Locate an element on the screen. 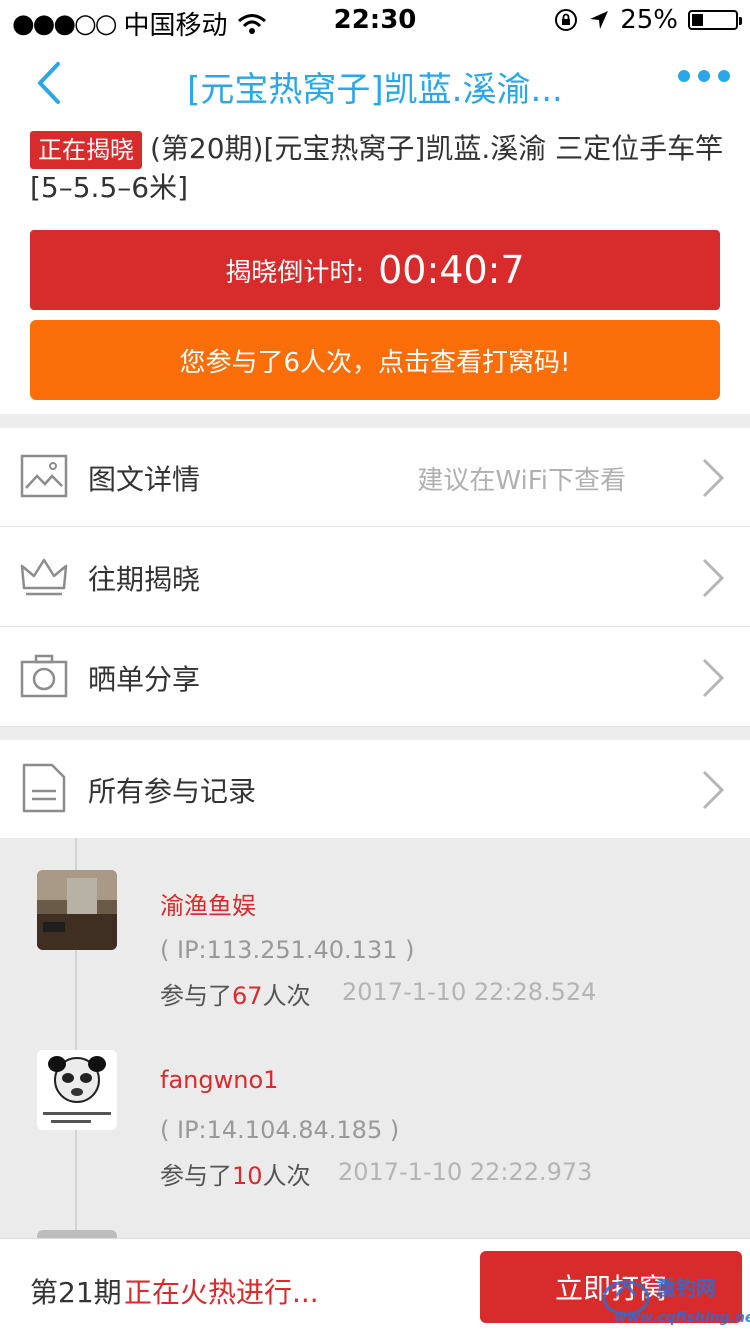  back-chevron-icon is located at coordinates (50, 83).